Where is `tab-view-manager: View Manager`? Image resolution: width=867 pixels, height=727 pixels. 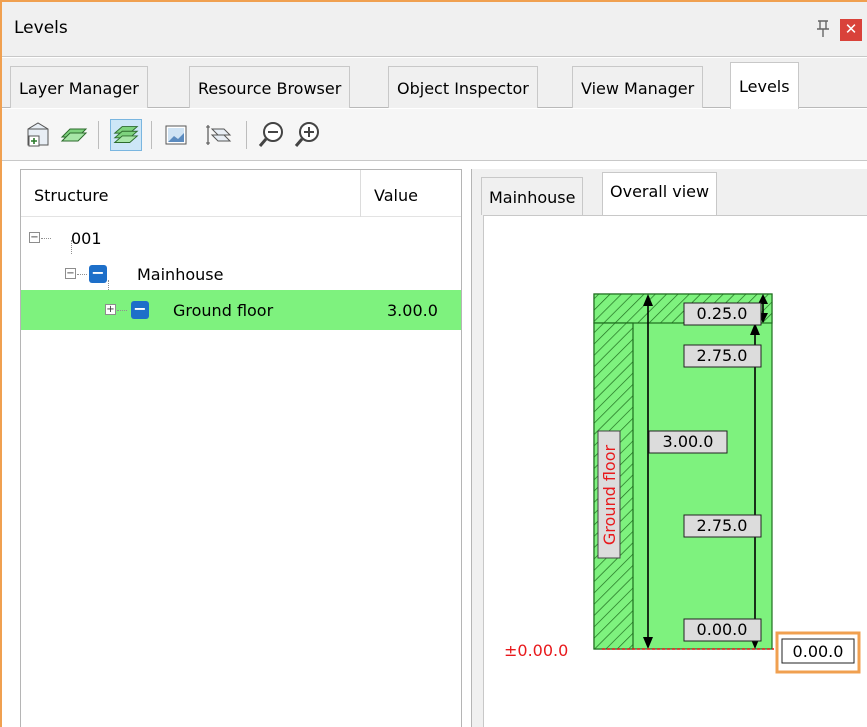
tab-view-manager: View Manager is located at coordinates (638, 87).